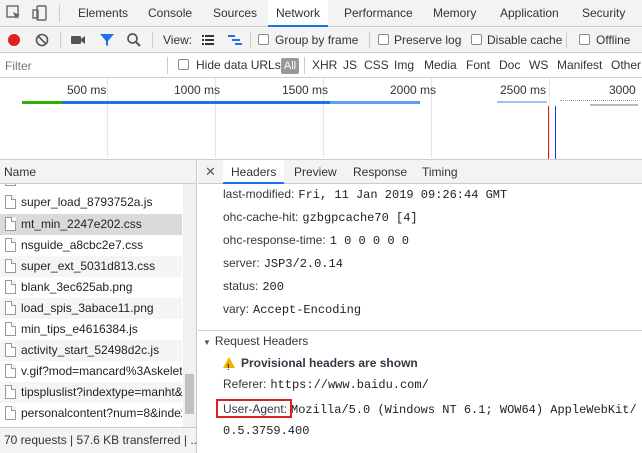  What do you see at coordinates (440, 65) in the screenshot?
I see `filter-media: Media` at bounding box center [440, 65].